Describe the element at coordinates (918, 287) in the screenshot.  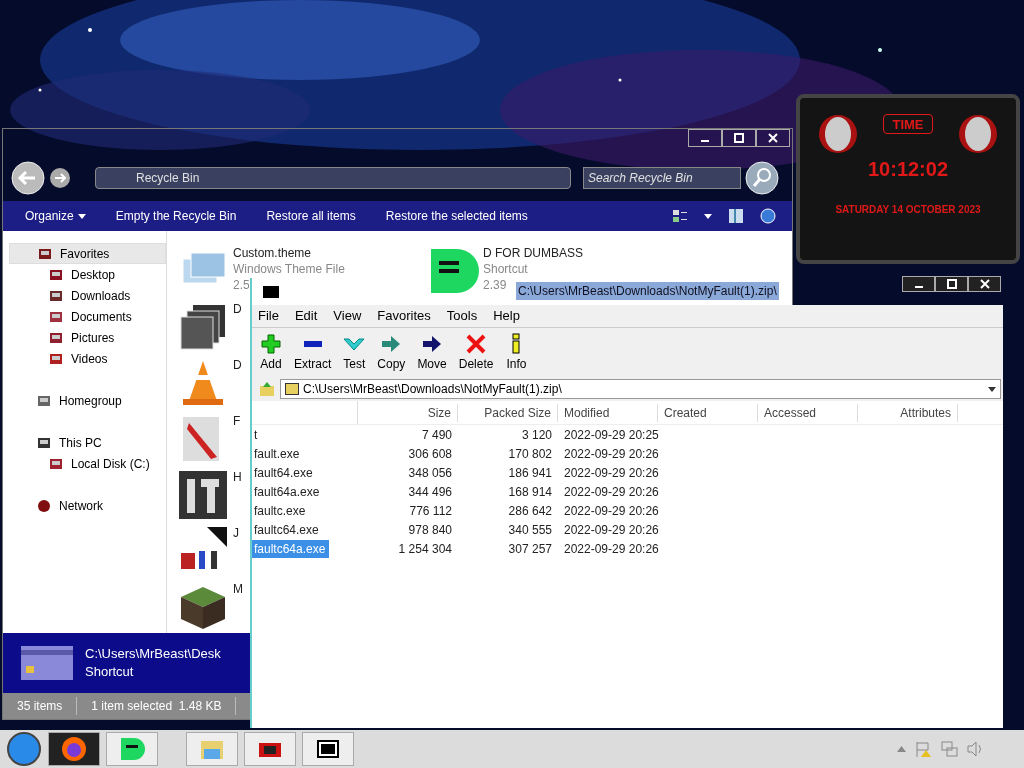
I see `minimize-icon` at that location.